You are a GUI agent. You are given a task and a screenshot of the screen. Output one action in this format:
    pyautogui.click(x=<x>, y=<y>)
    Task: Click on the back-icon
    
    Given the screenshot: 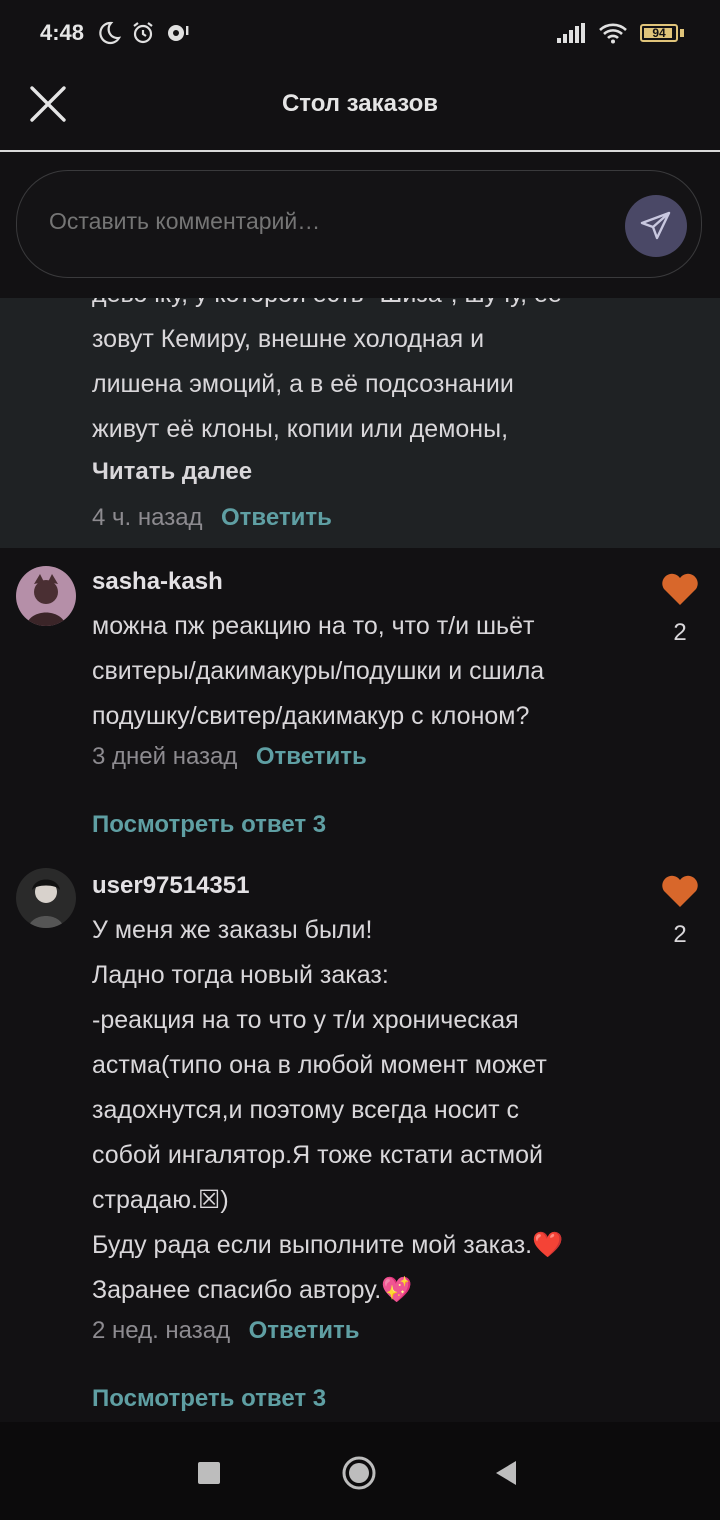 What is the action you would take?
    pyautogui.click(x=506, y=1473)
    